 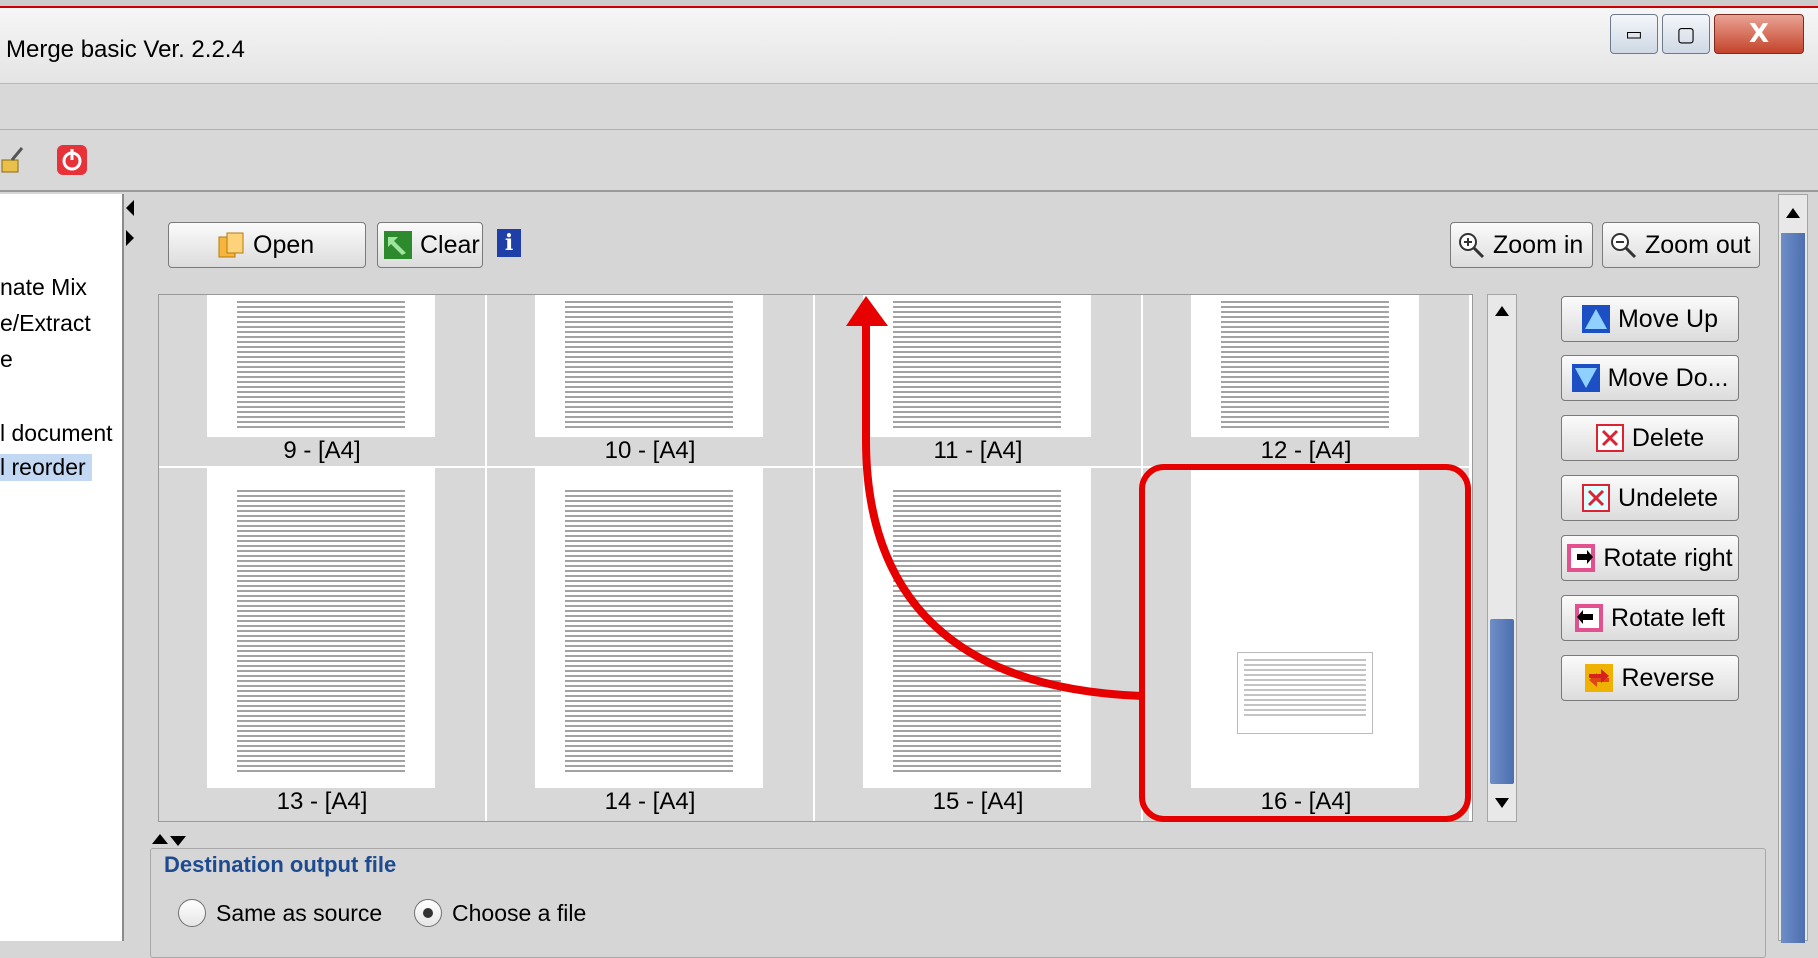 What do you see at coordinates (1595, 319) in the screenshot?
I see `move-up-icon` at bounding box center [1595, 319].